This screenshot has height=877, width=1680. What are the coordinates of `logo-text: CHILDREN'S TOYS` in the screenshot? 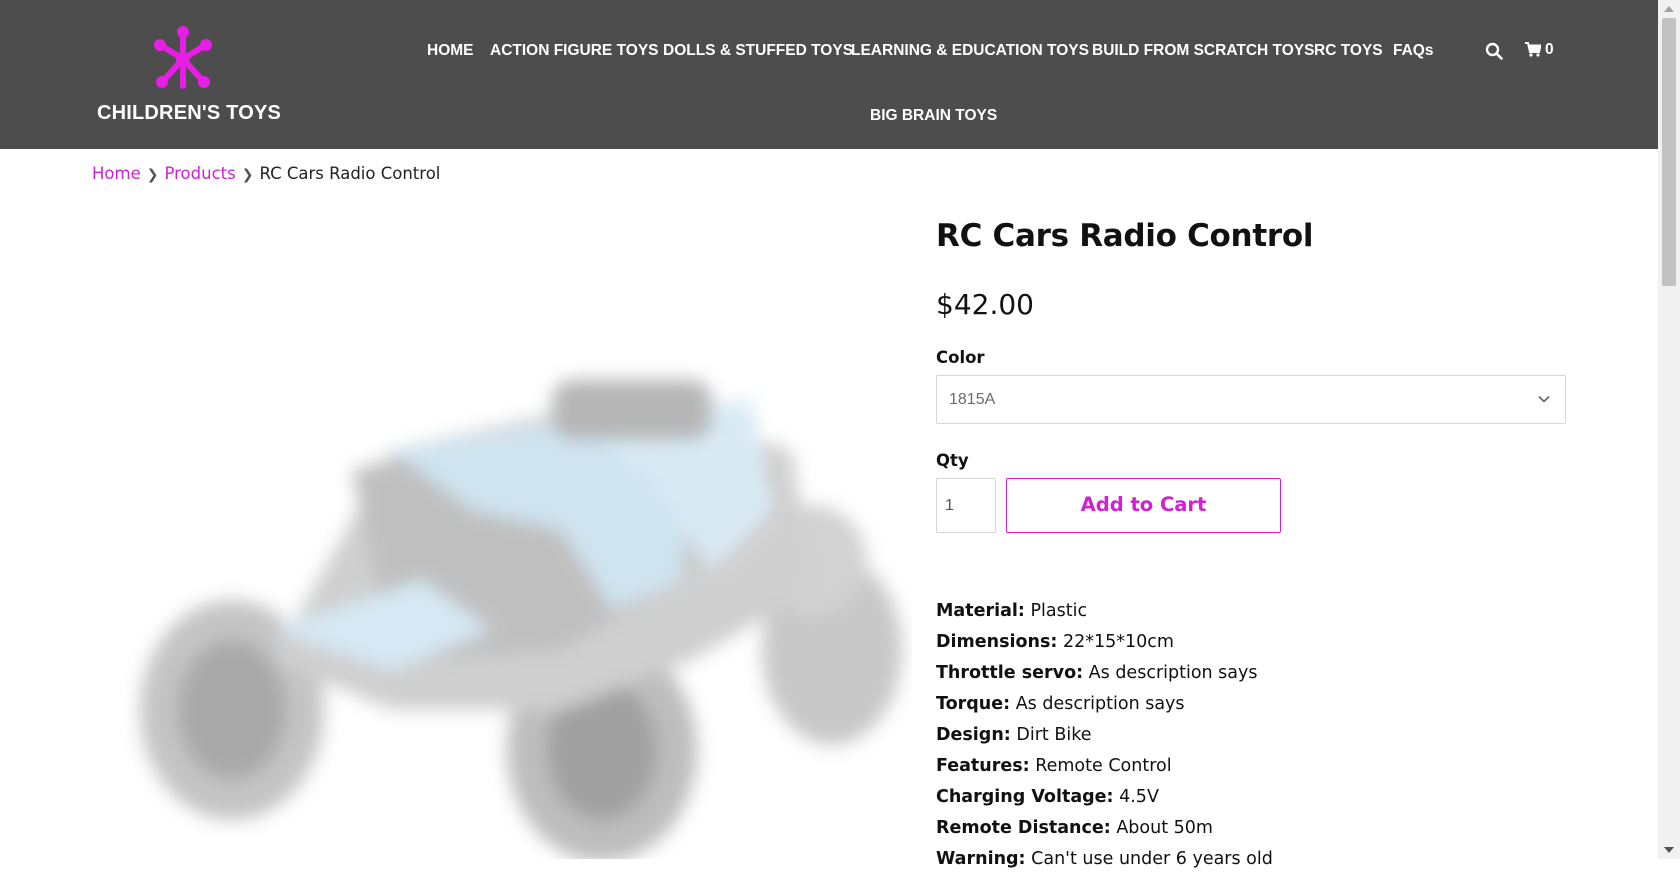 It's located at (189, 113).